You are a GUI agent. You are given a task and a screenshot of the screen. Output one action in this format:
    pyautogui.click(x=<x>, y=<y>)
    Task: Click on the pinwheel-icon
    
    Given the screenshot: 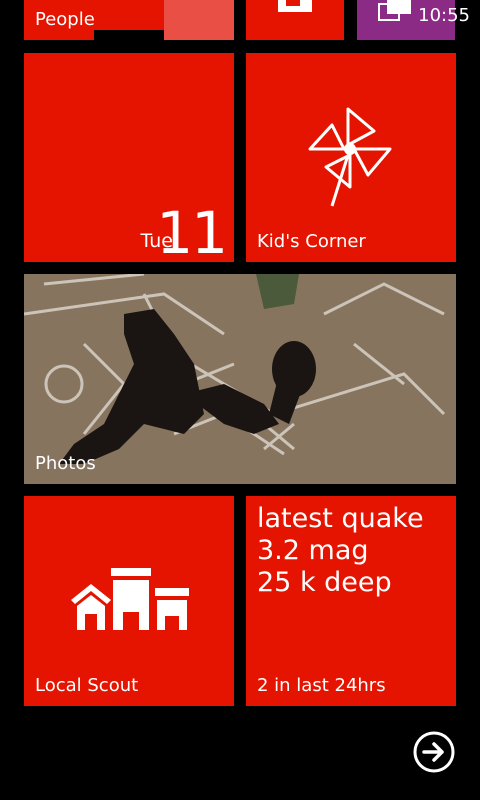 What is the action you would take?
    pyautogui.click(x=350, y=157)
    